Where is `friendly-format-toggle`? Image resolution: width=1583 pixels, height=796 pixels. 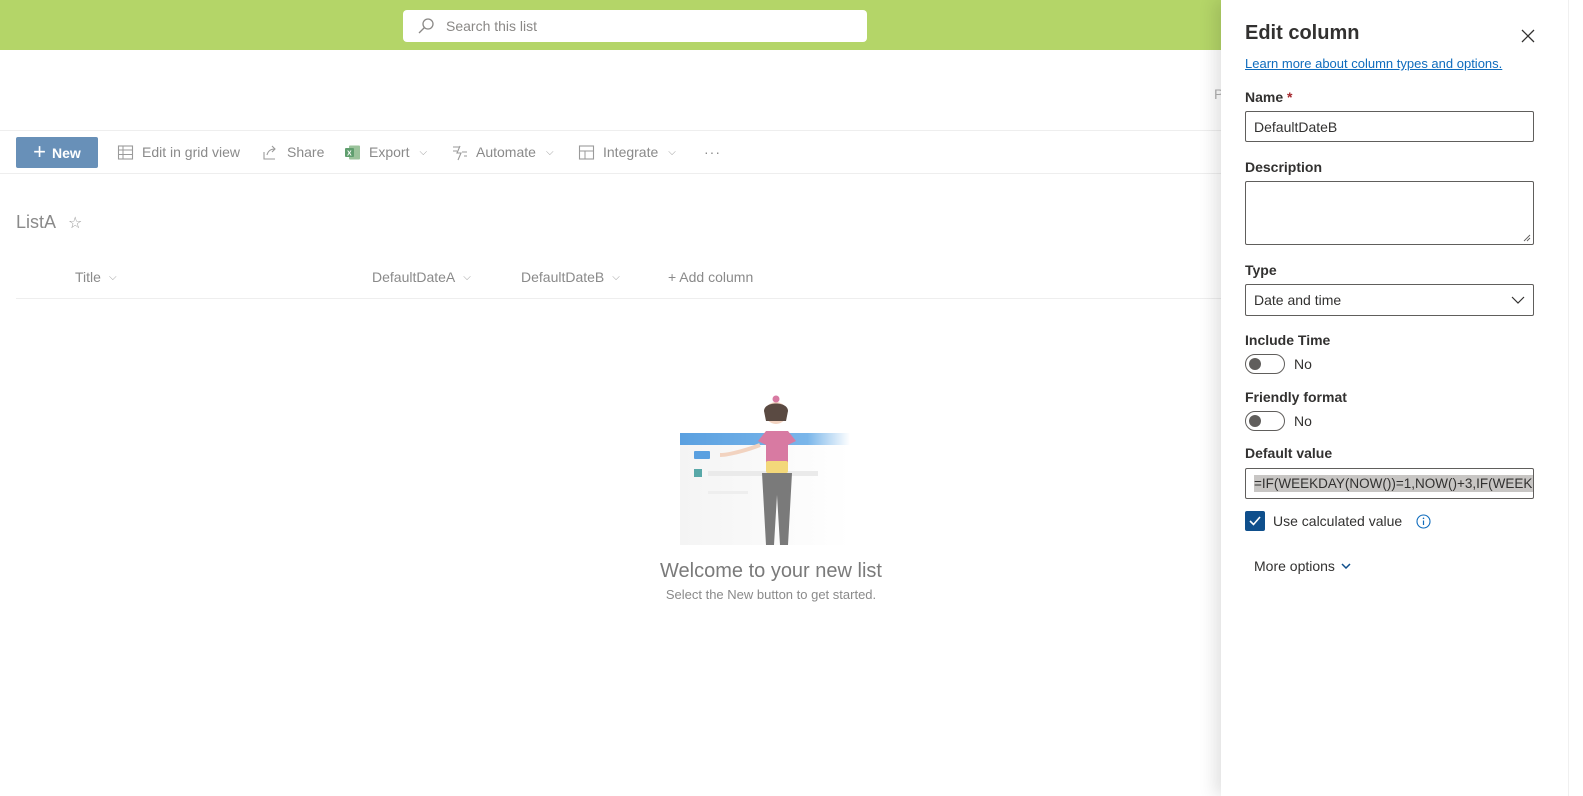 friendly-format-toggle is located at coordinates (1265, 421).